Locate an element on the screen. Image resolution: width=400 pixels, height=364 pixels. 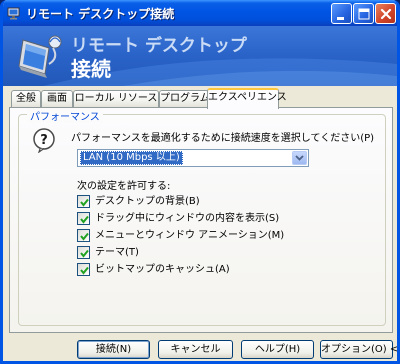
window-title: リモート デスクトップ接続 is located at coordinates (100, 14).